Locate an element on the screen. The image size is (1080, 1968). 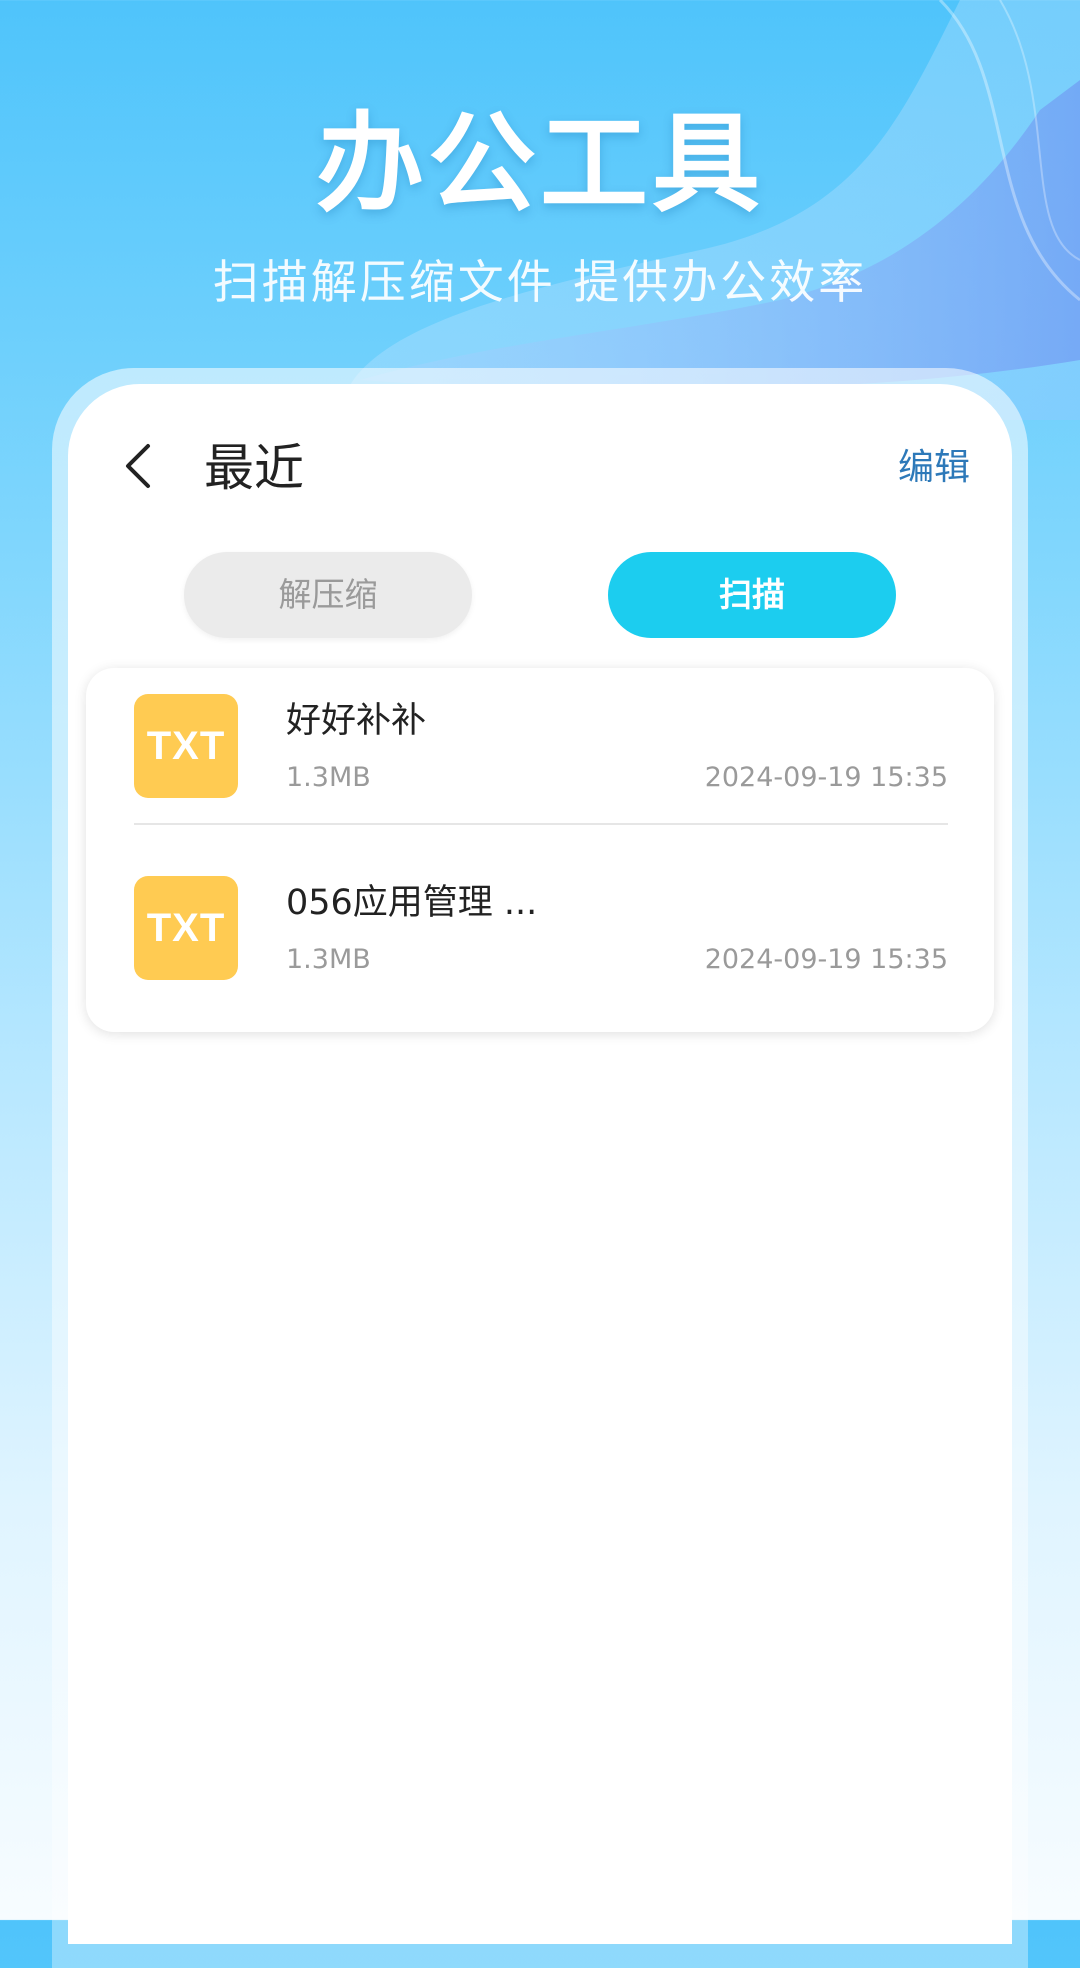
tab-scan: 扫描 is located at coordinates (752, 595).